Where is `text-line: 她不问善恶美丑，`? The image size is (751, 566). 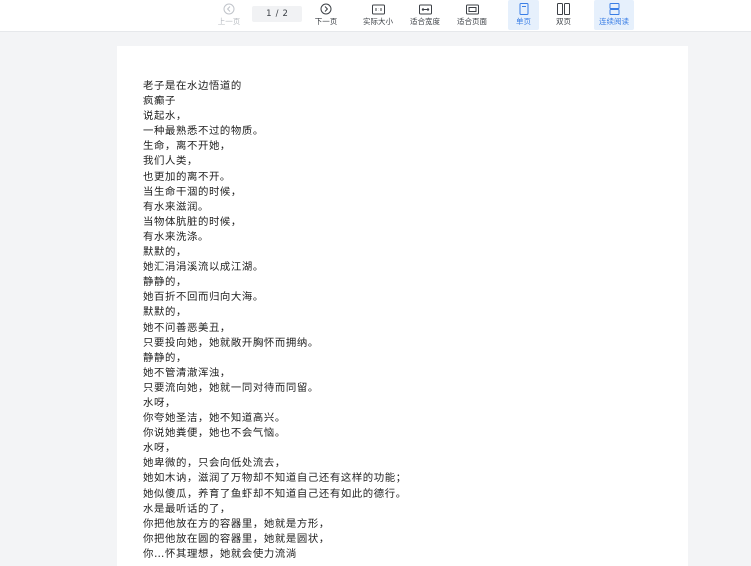
text-line: 她不问善恶美丑， is located at coordinates (187, 327).